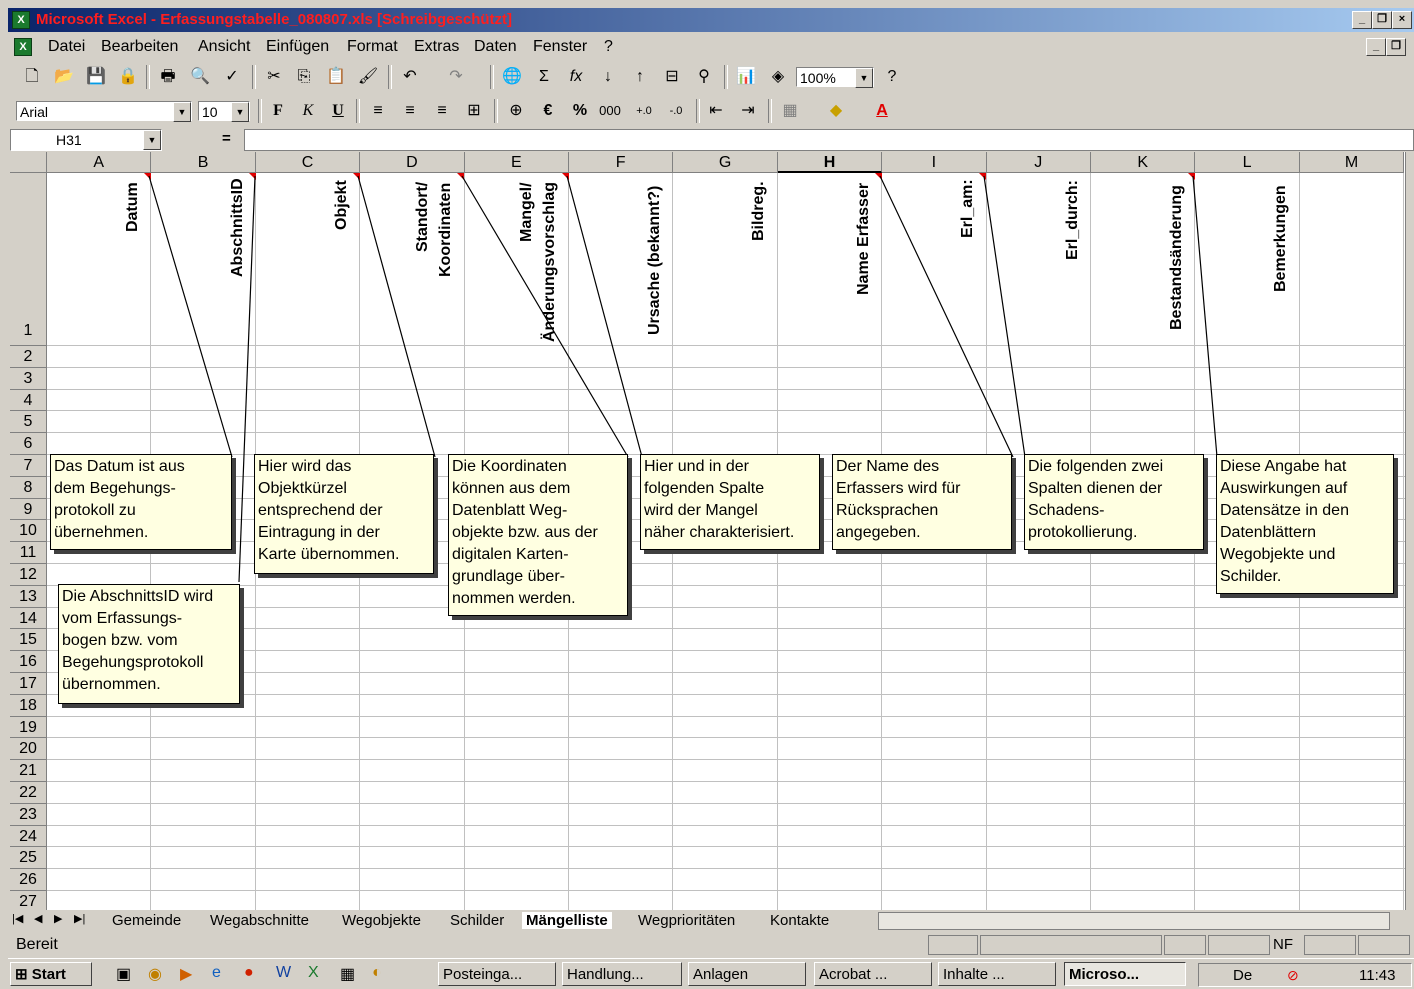  Describe the element at coordinates (1409, 531) in the screenshot. I see `vertical-scrollbar` at that location.